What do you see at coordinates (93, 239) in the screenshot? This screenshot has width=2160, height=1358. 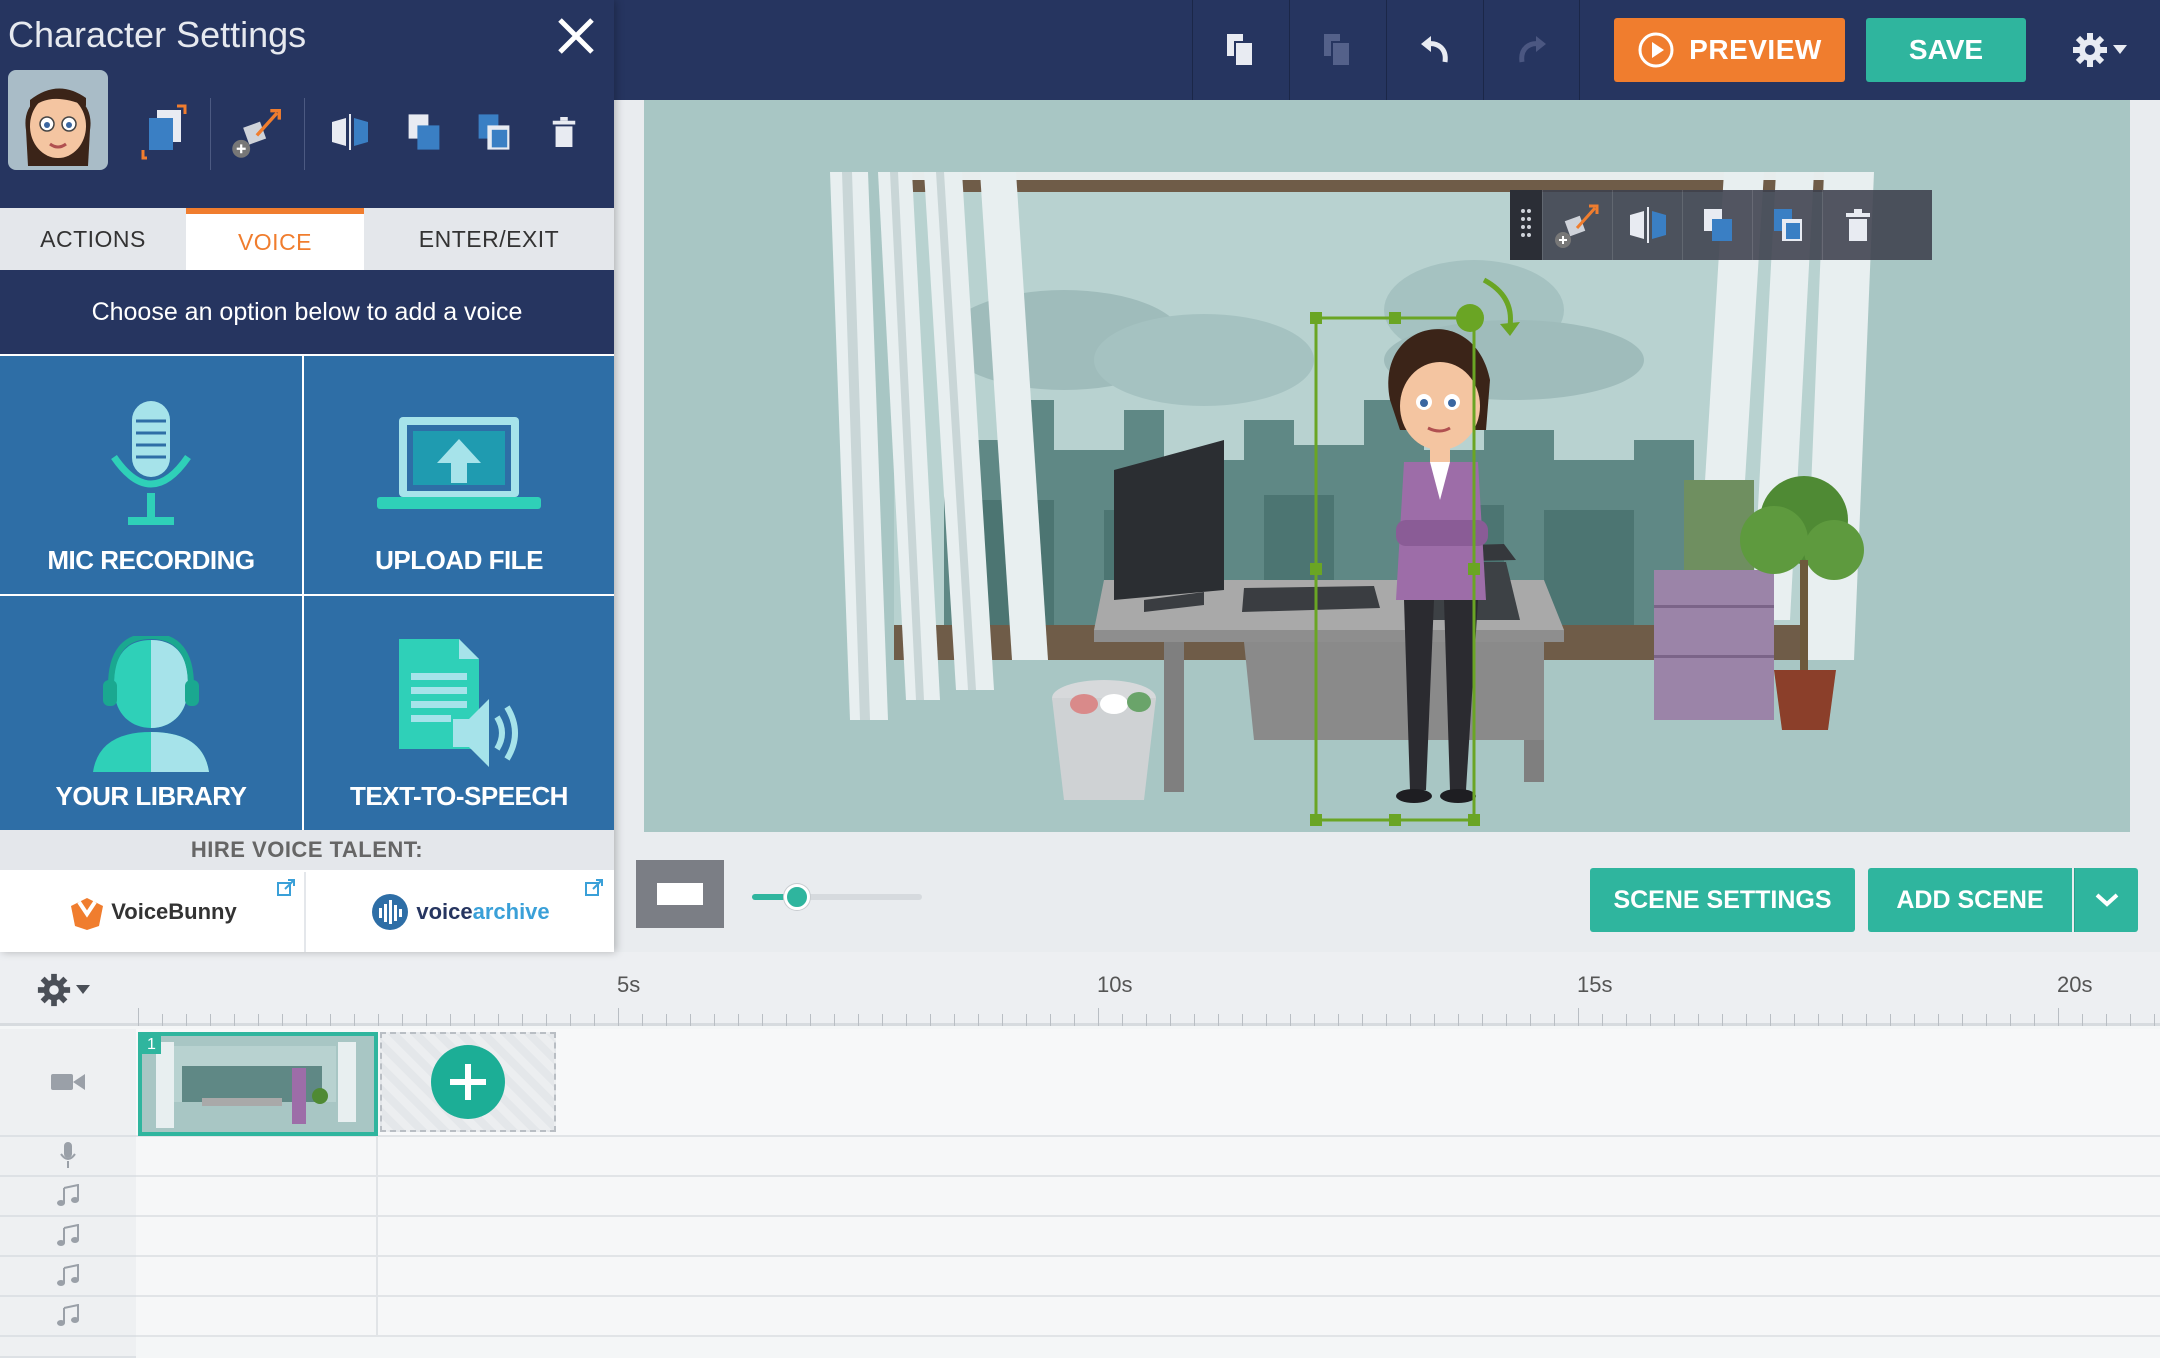 I see `tab-actions: ACTIONS` at bounding box center [93, 239].